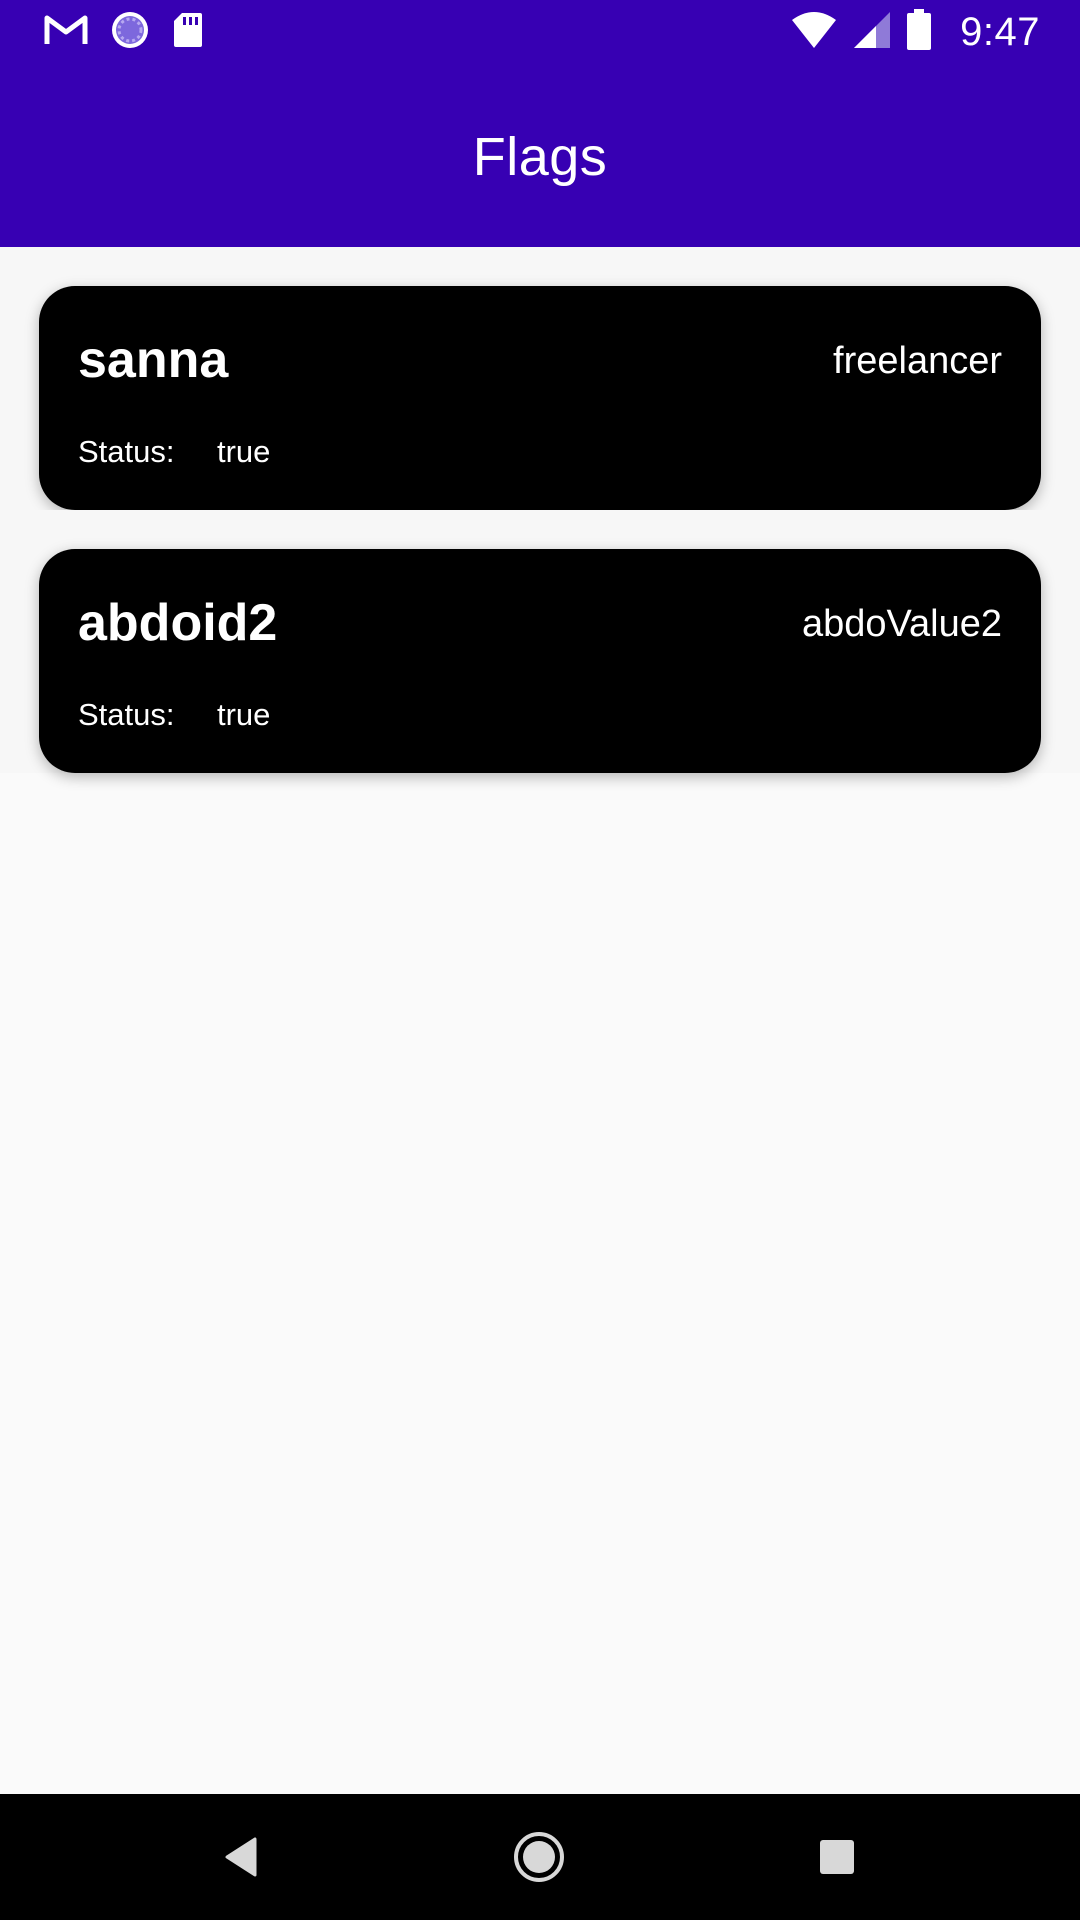 The width and height of the screenshot is (1080, 1920). Describe the element at coordinates (917, 361) in the screenshot. I see `flag-value: freelancer` at that location.